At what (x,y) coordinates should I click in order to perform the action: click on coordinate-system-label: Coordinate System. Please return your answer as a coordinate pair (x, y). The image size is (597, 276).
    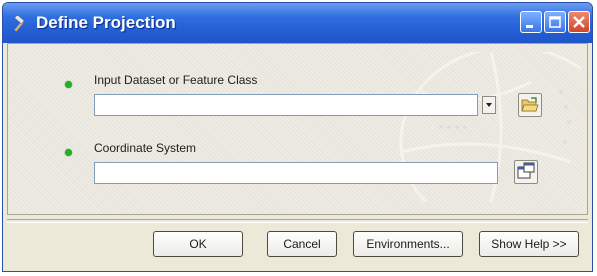
    Looking at the image, I should click on (145, 148).